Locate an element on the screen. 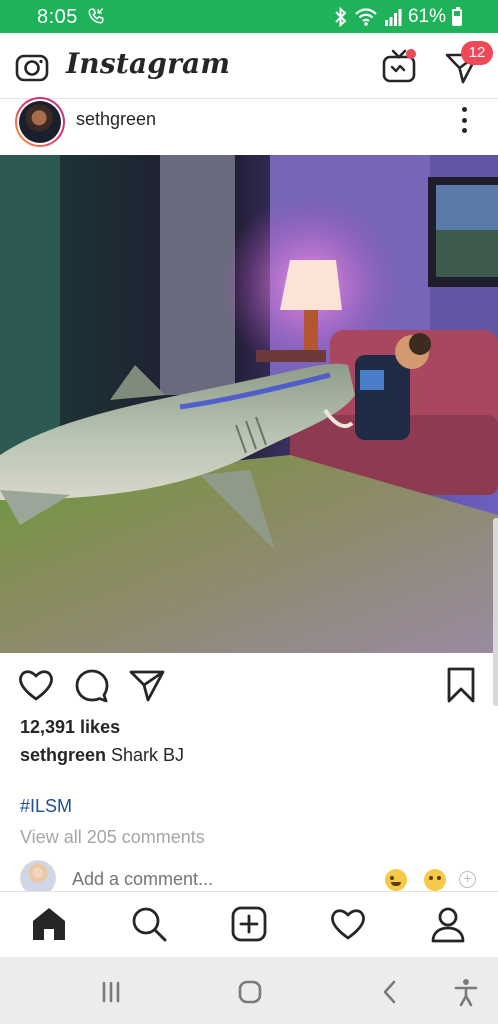 The image size is (498, 1024). recent-apps-icon is located at coordinates (111, 992).